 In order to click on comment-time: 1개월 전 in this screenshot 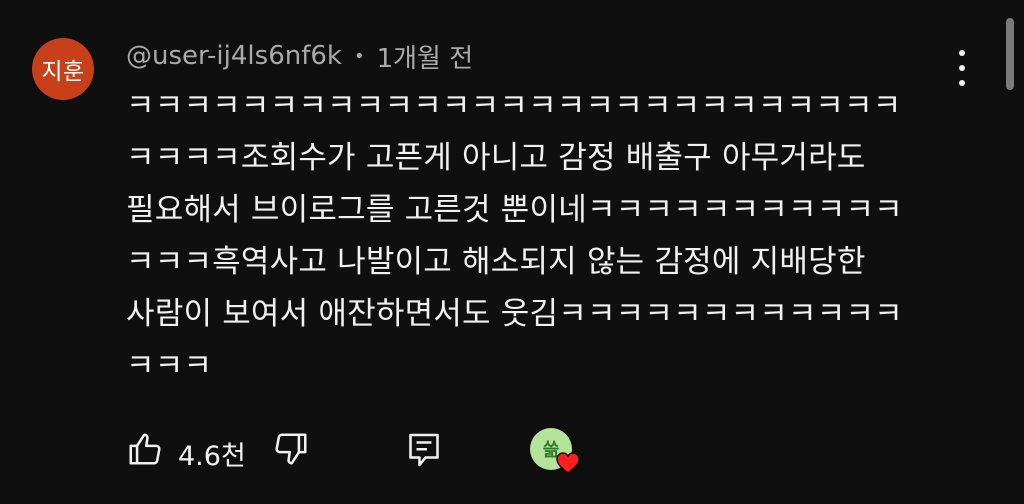, I will do `click(425, 56)`.